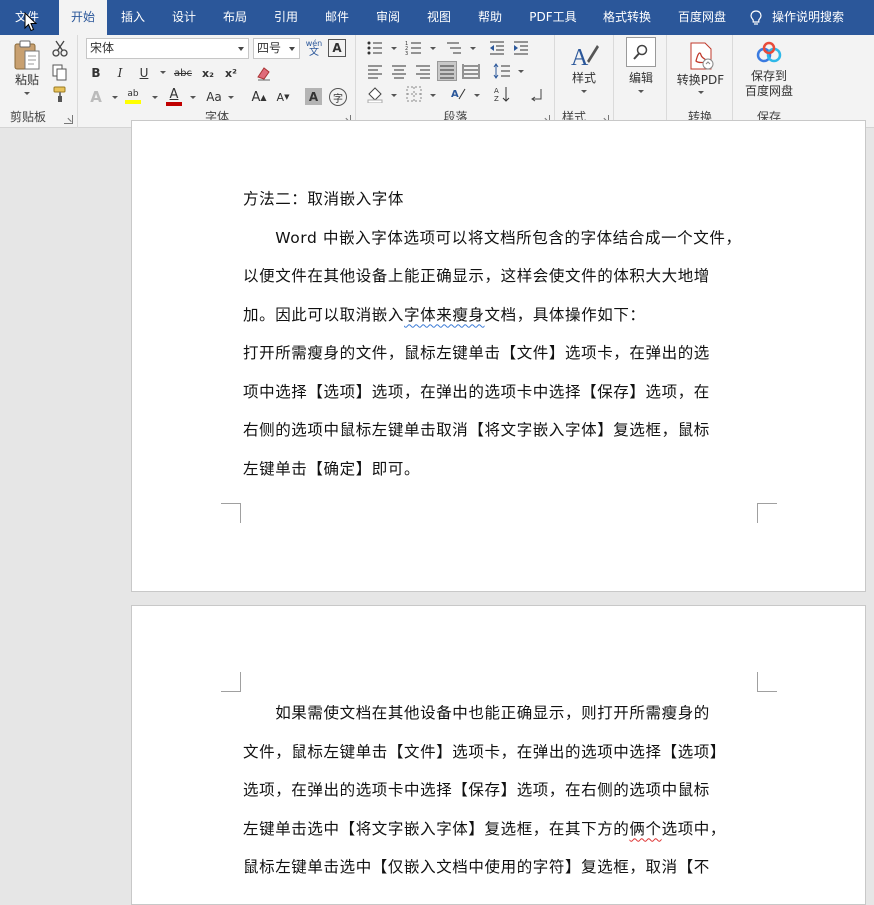  Describe the element at coordinates (231, 73) in the screenshot. I see `superscript-button: x²` at that location.